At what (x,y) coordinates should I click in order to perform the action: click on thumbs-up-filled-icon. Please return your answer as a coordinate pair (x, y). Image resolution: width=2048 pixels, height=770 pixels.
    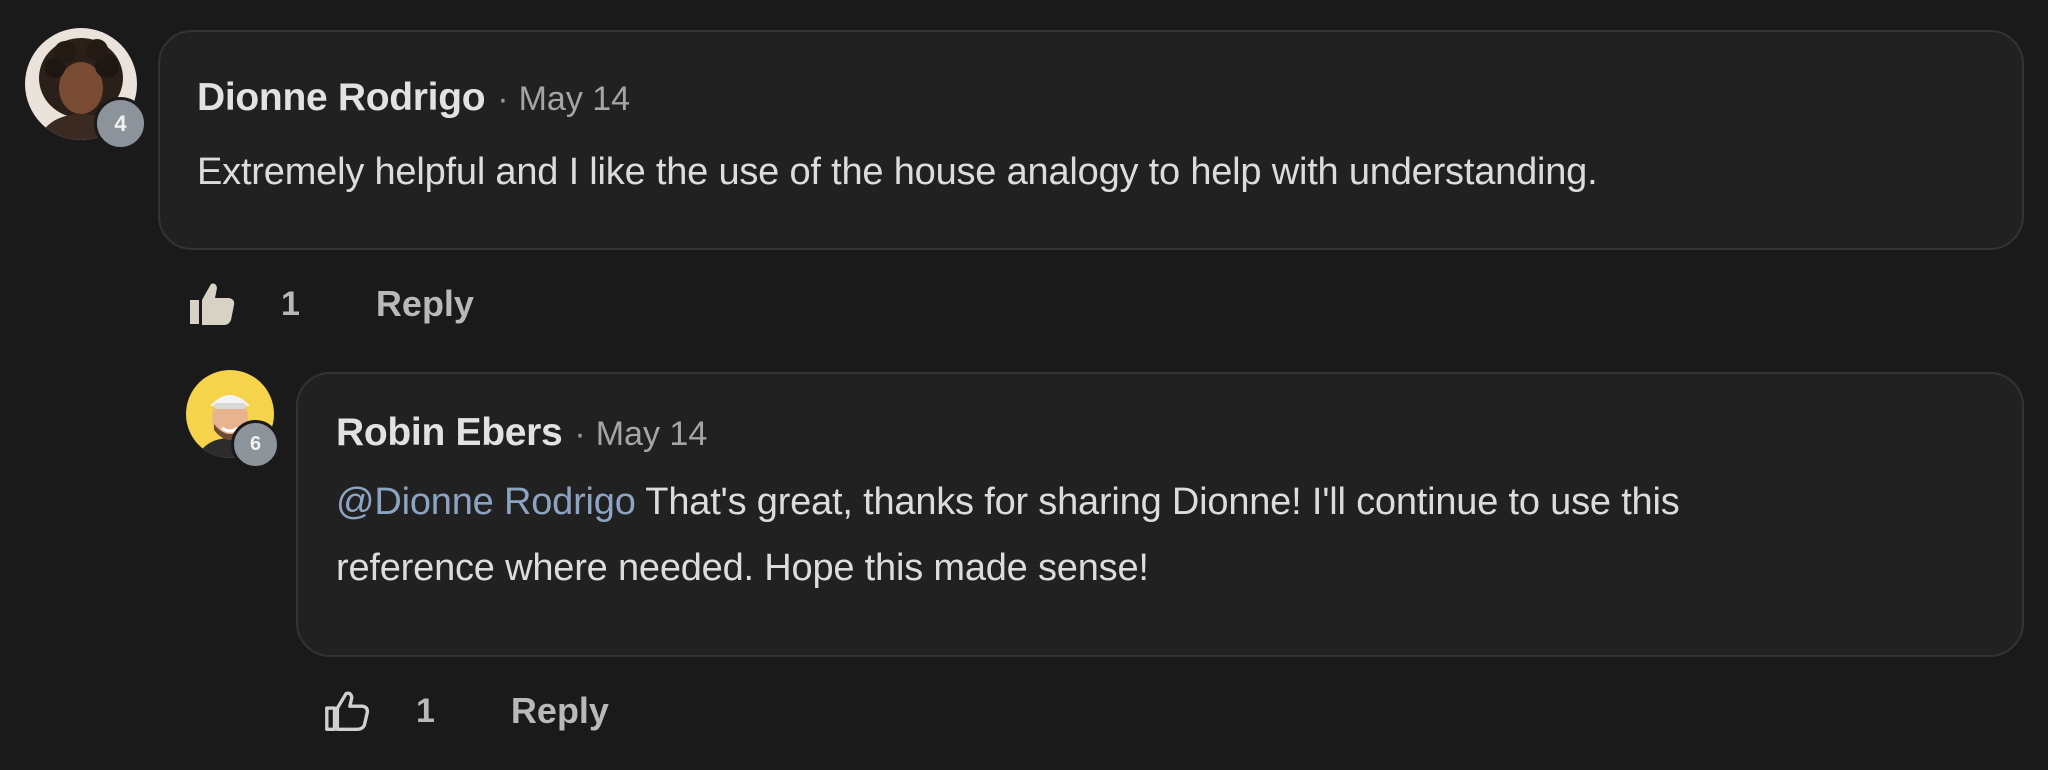
    Looking at the image, I should click on (212, 304).